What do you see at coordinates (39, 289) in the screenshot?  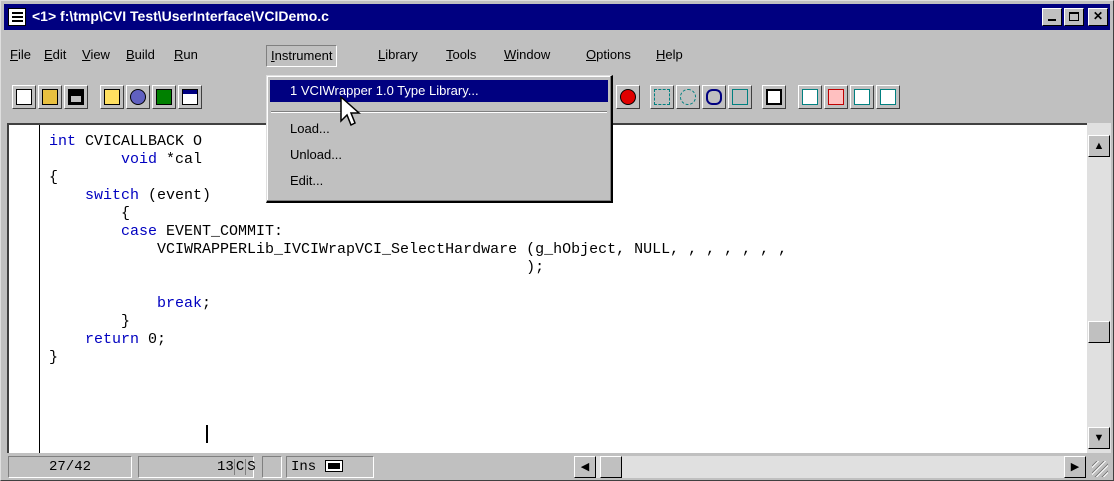 I see `editor-margin` at bounding box center [39, 289].